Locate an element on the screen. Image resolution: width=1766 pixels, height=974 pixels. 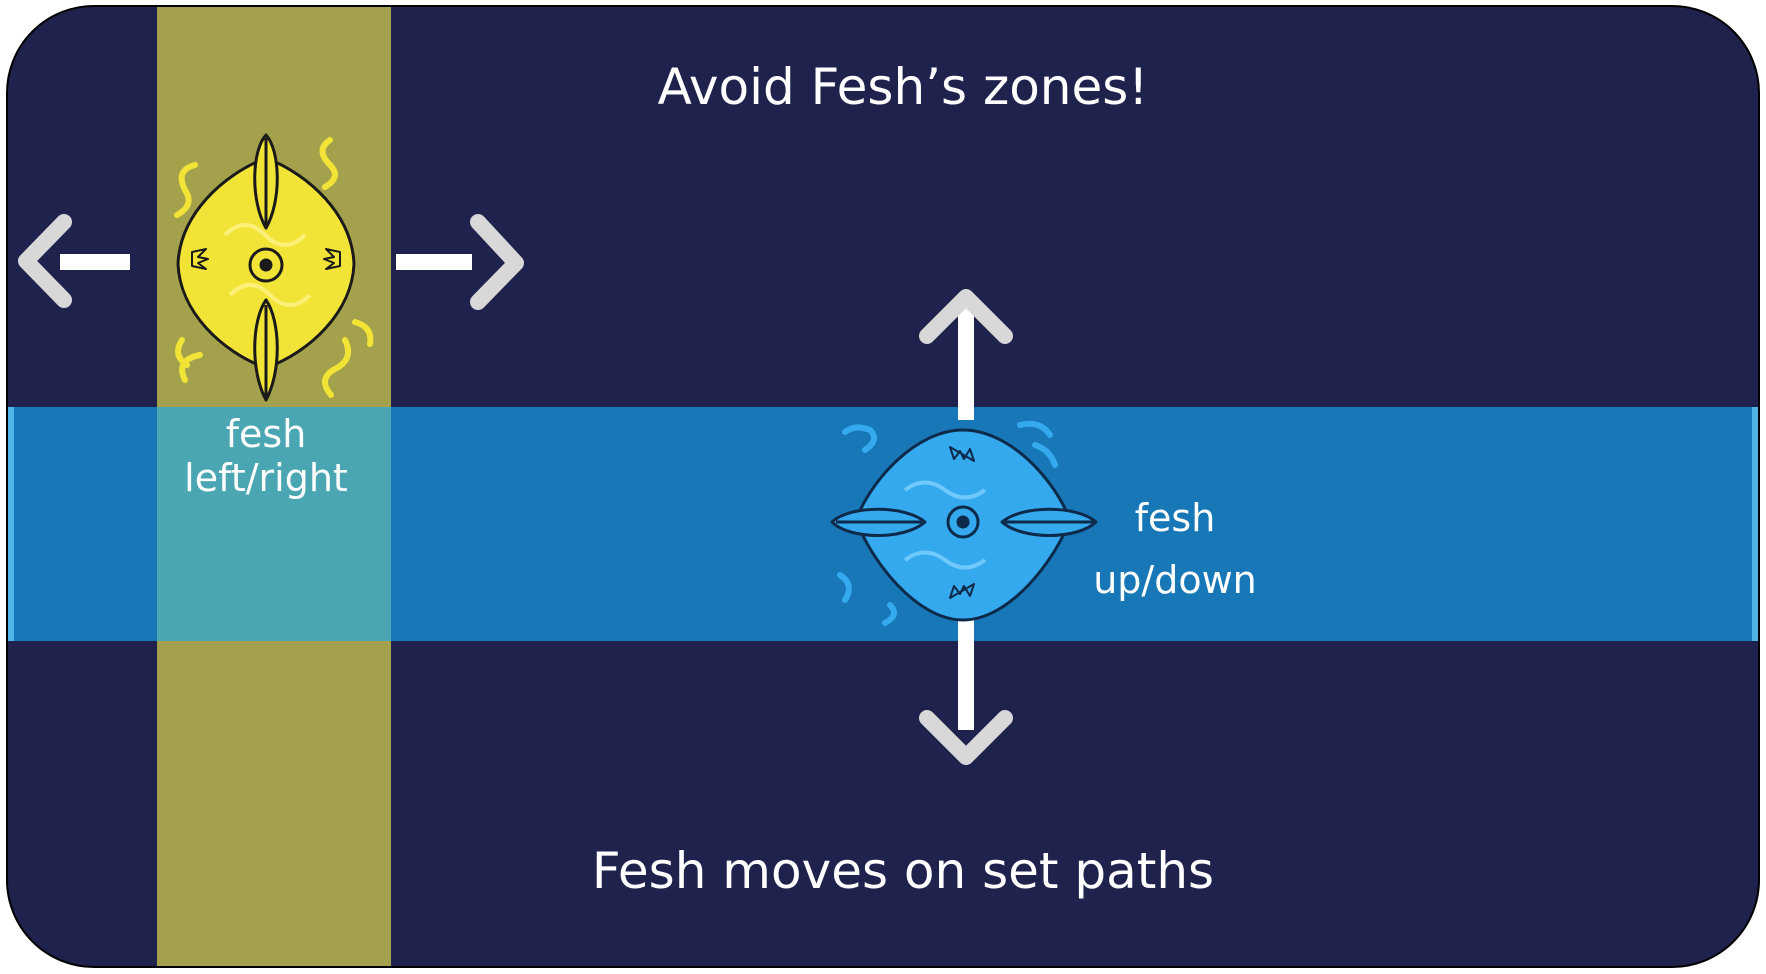
yellow-fesh-label: fesh left/right is located at coordinates (266, 456).